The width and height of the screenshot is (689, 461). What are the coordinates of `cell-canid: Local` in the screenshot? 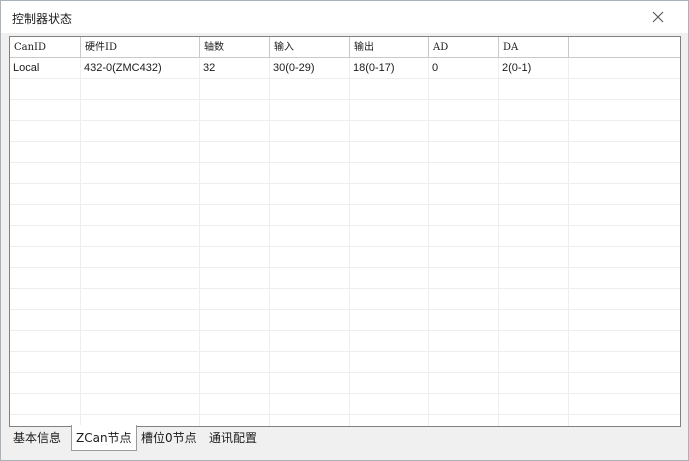 It's located at (45, 68).